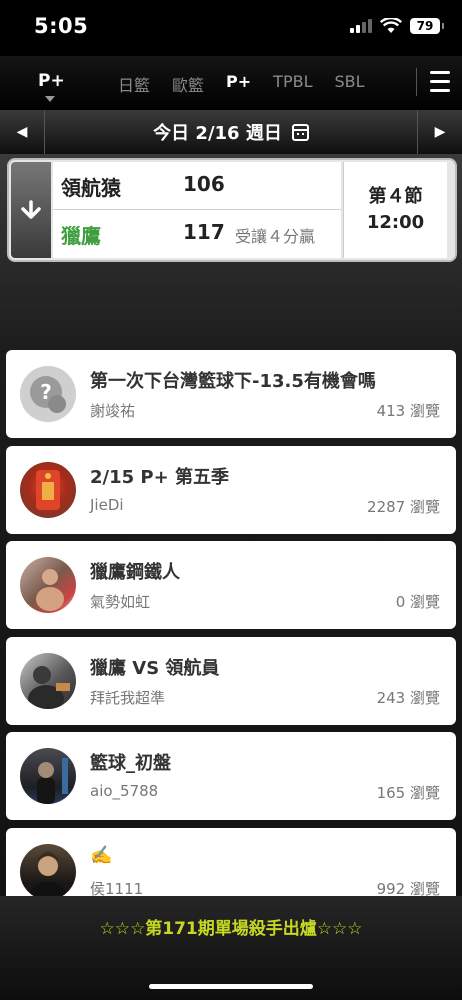 This screenshot has height=1000, width=462. Describe the element at coordinates (408, 888) in the screenshot. I see `view-count: 992 瀏覽` at that location.